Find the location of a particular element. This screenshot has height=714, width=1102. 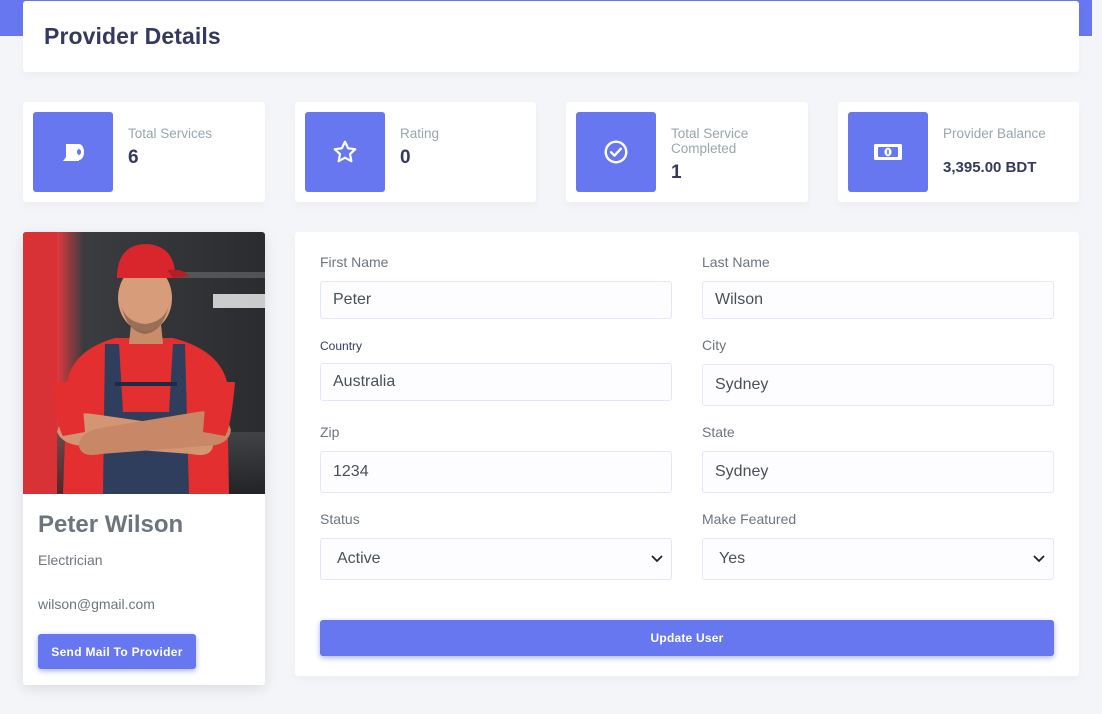

stat-card-provider-balance: Provider Balance 3,395.00 BDT is located at coordinates (958, 152).